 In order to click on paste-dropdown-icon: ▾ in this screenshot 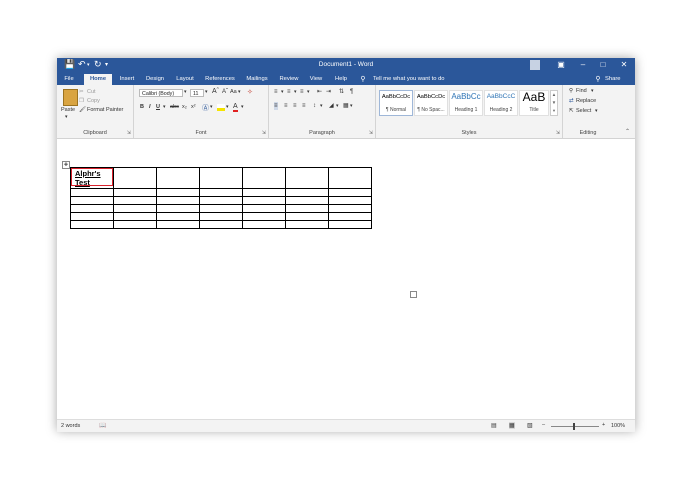, I will do `click(66, 117)`.